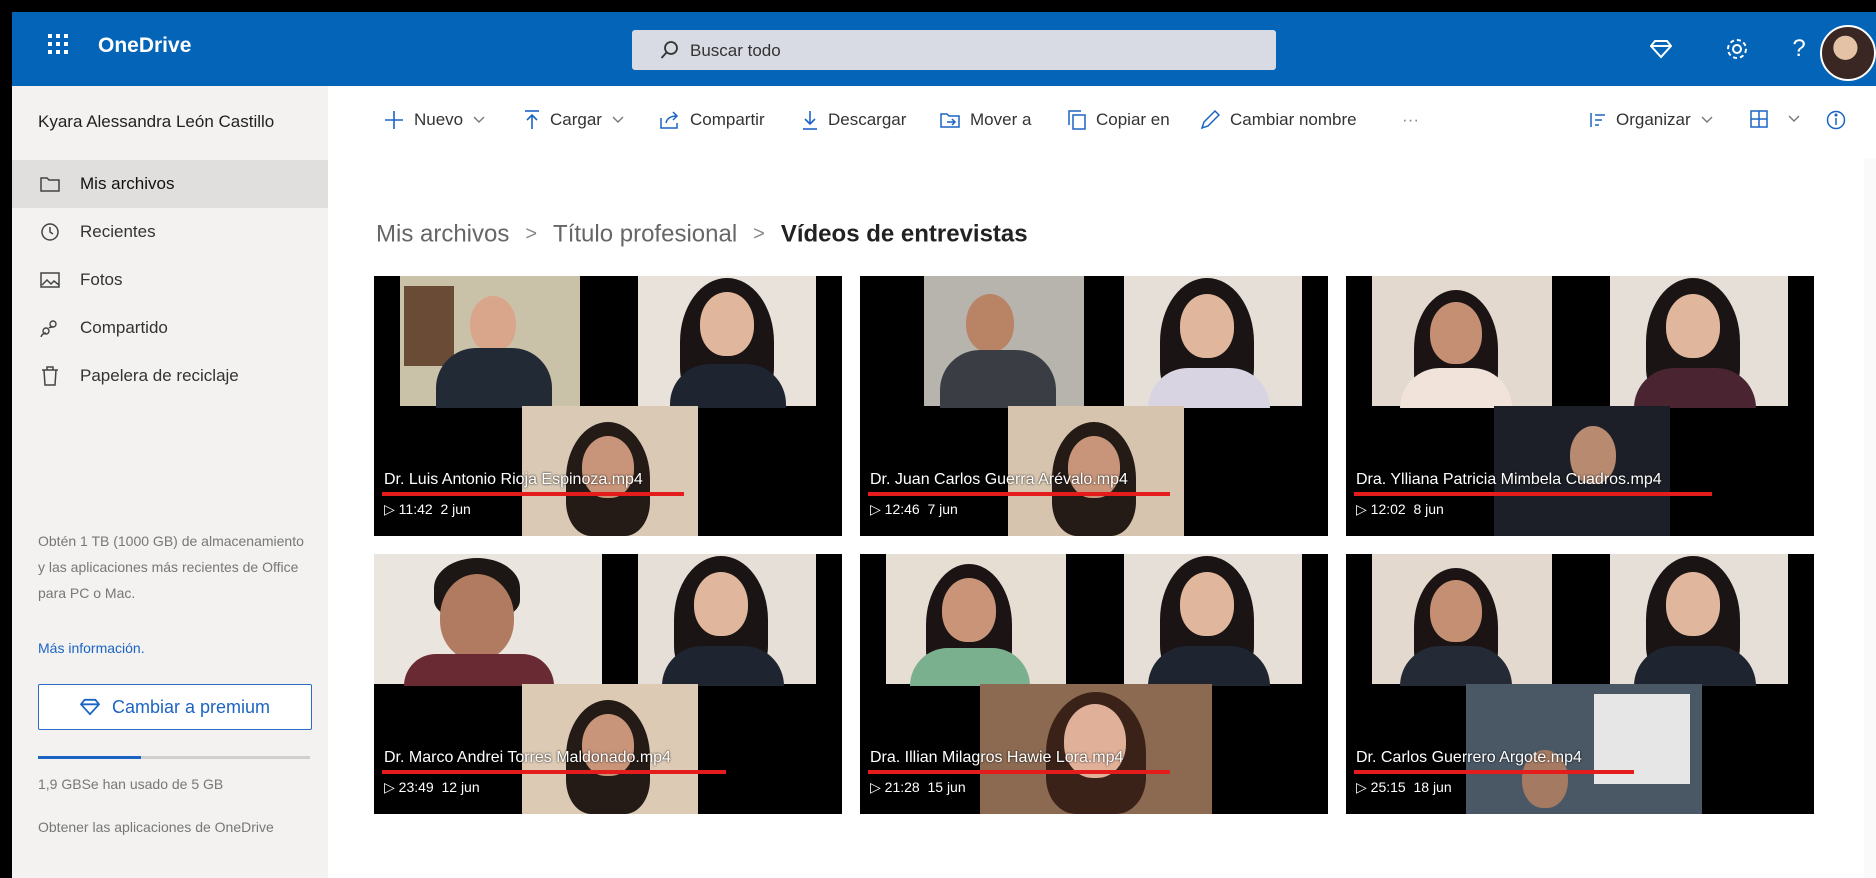 The width and height of the screenshot is (1876, 878). What do you see at coordinates (90, 757) in the screenshot?
I see `storage-progress-fill` at bounding box center [90, 757].